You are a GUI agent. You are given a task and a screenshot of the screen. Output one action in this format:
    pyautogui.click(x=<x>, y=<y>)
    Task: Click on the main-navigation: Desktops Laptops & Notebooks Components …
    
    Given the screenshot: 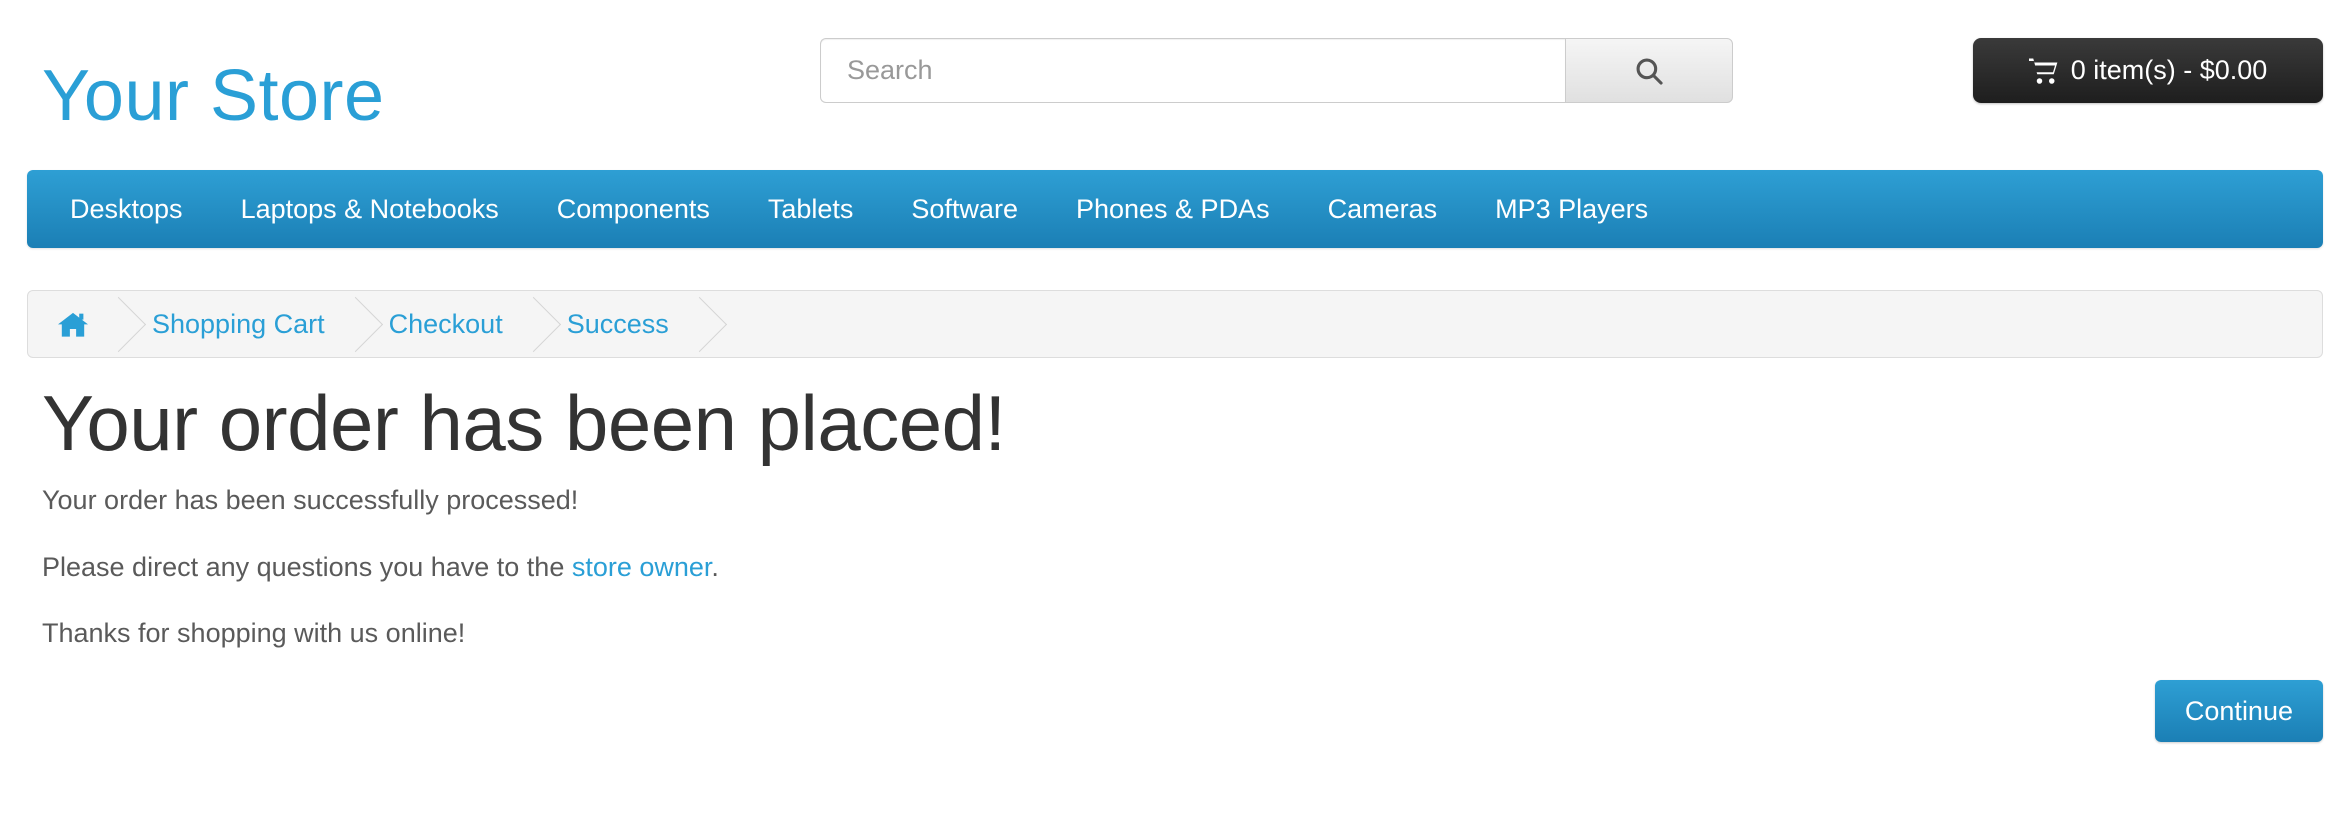 What is the action you would take?
    pyautogui.click(x=1175, y=209)
    